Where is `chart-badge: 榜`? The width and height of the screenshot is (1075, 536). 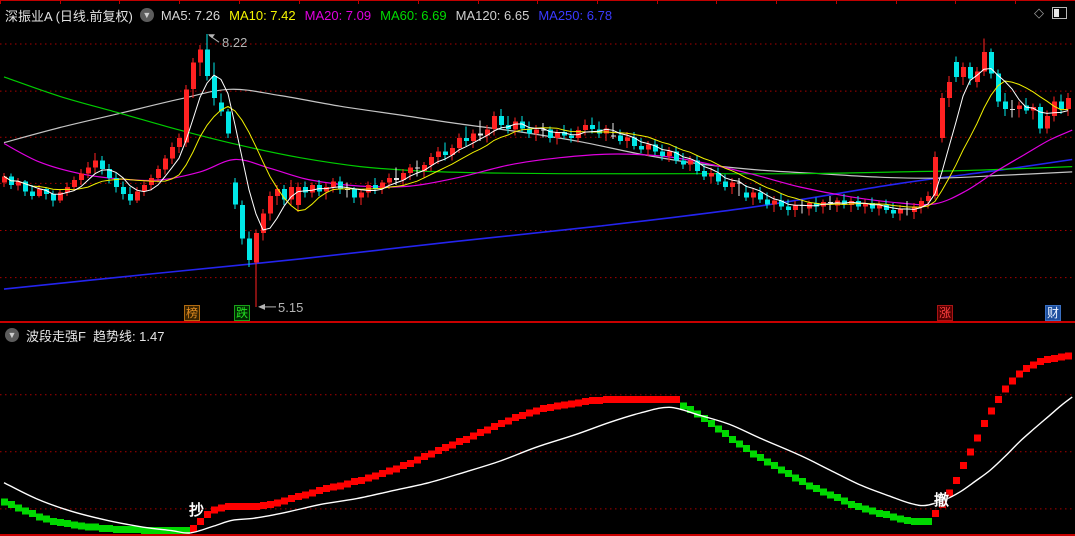
chart-badge: 榜 is located at coordinates (192, 313).